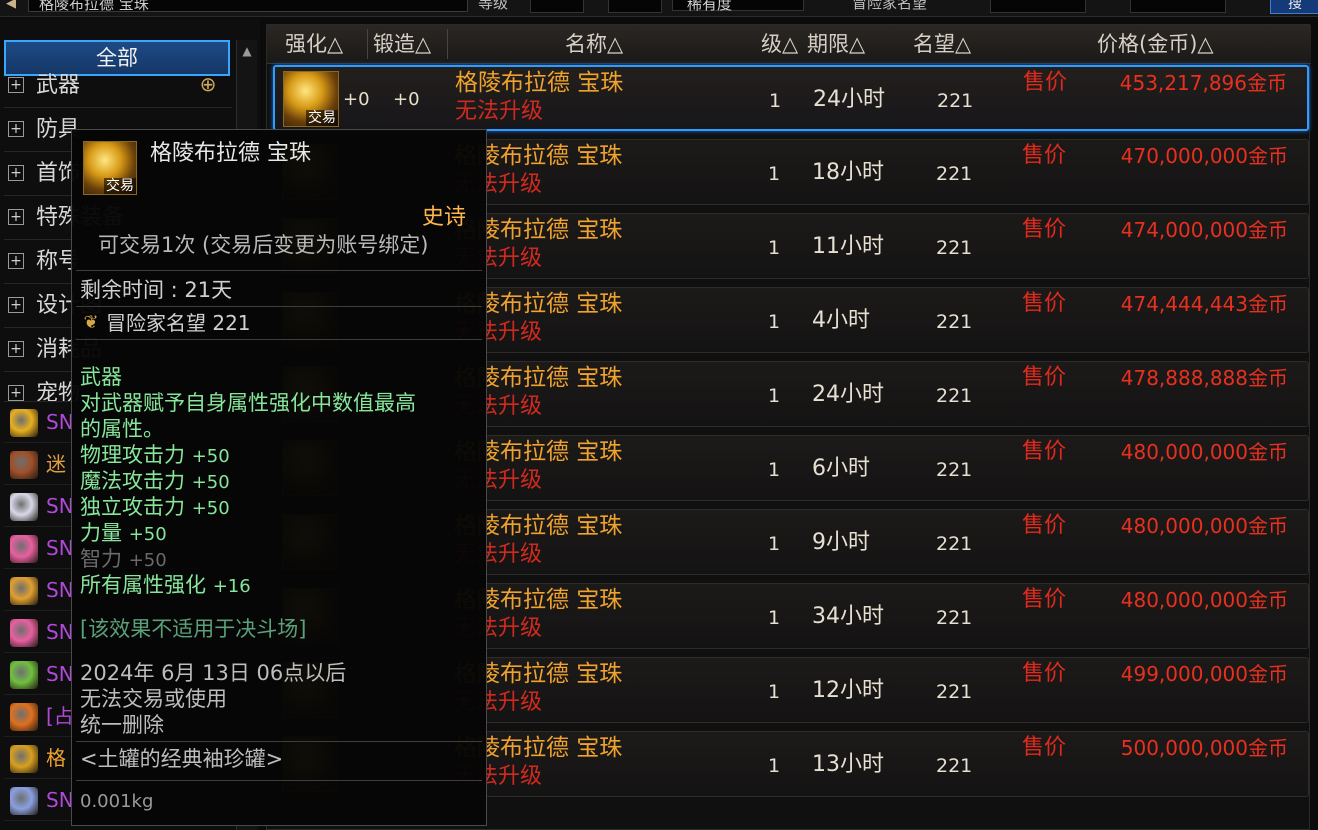  Describe the element at coordinates (248, 6) in the screenshot. I see `search-input: 格陵布拉德 宝珠` at that location.